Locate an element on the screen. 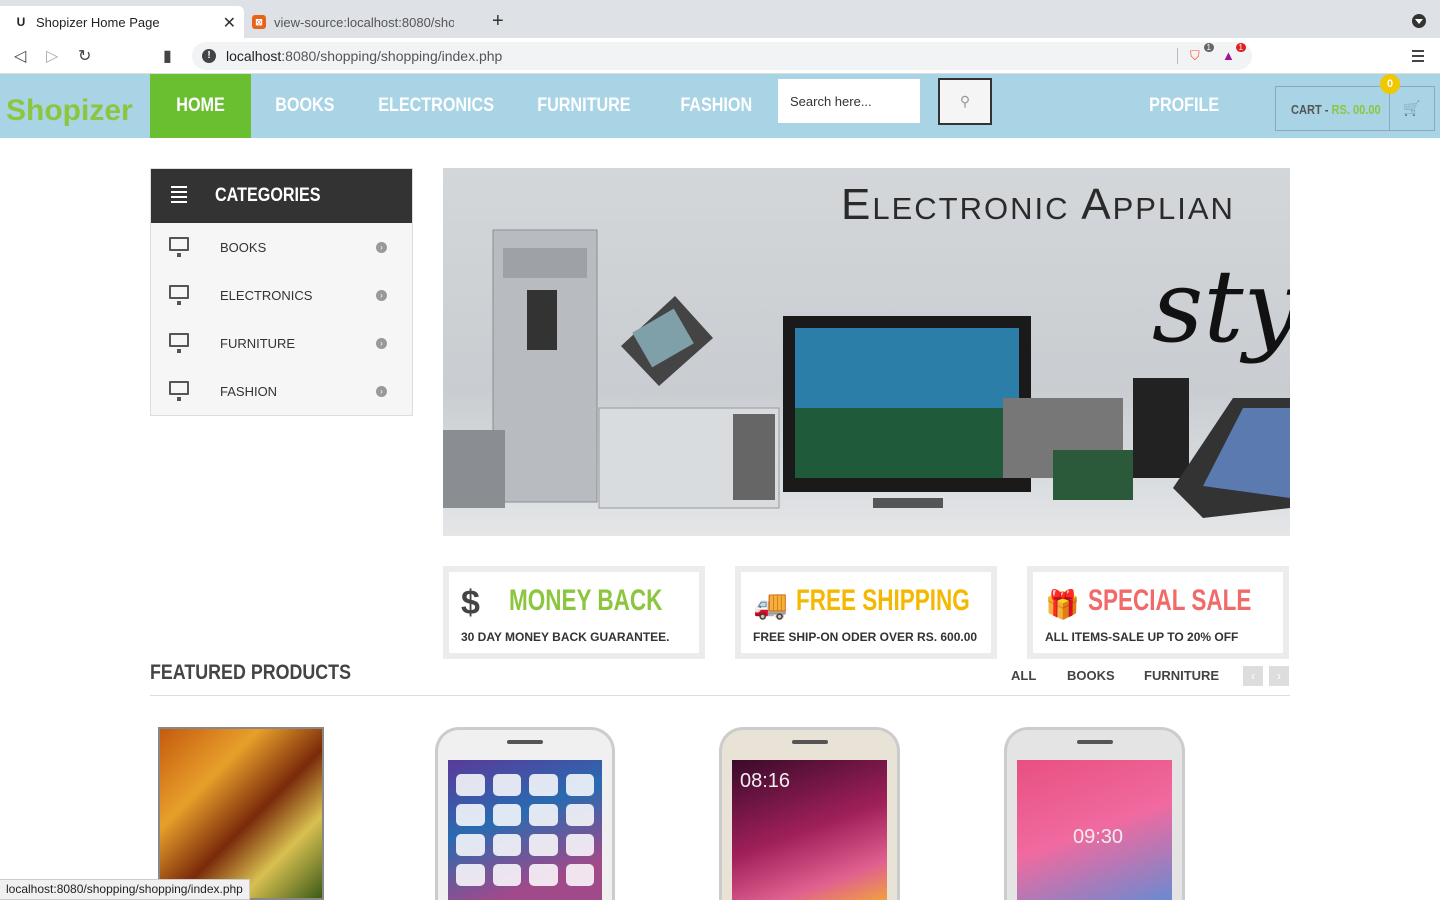  nav-fashion: FASHION is located at coordinates (716, 106).